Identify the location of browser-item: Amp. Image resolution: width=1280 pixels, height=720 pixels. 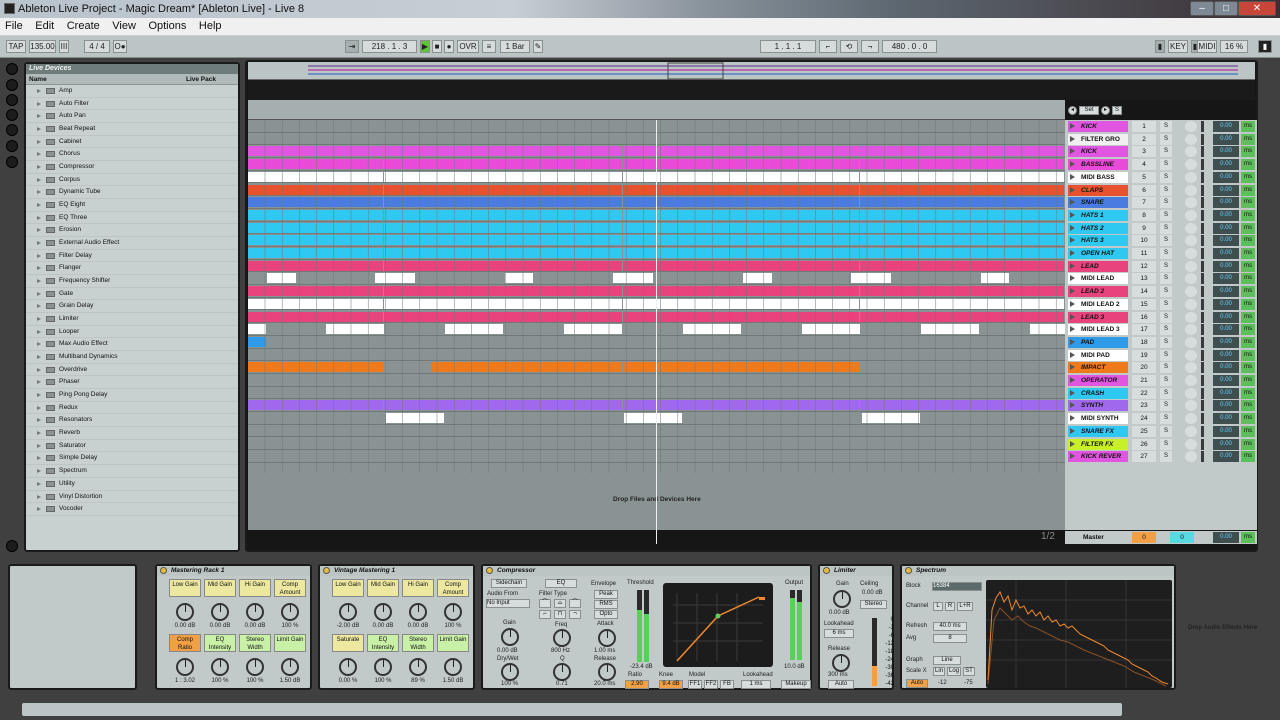
(132, 91).